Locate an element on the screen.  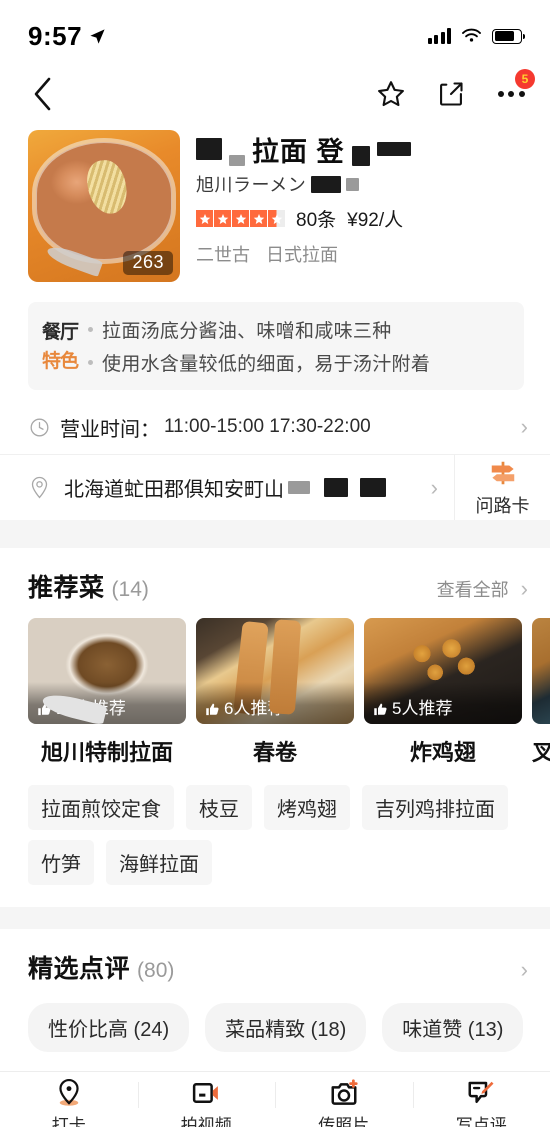
bottom-action-checkin: 打卡 is located at coordinates (69, 1102).